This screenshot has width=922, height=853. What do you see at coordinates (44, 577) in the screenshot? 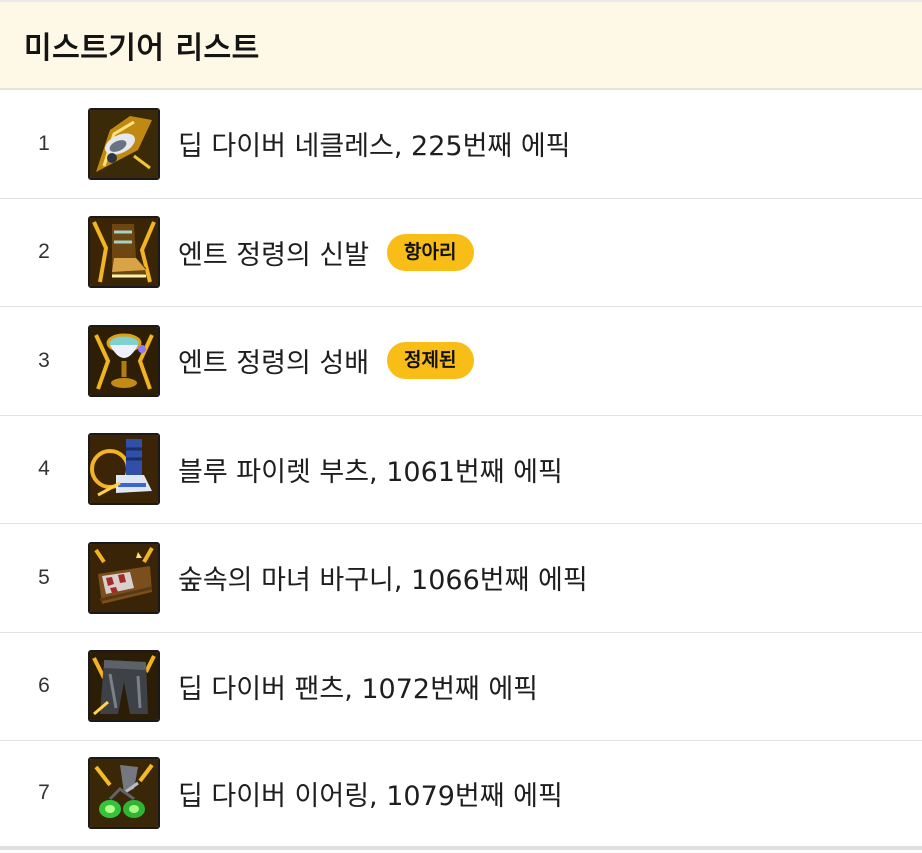
I see `item-rank: 5` at bounding box center [44, 577].